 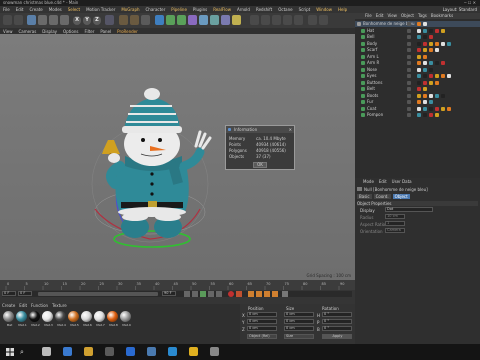 What do you see at coordinates (401, 196) in the screenshot?
I see `subtab-object: Object` at bounding box center [401, 196].